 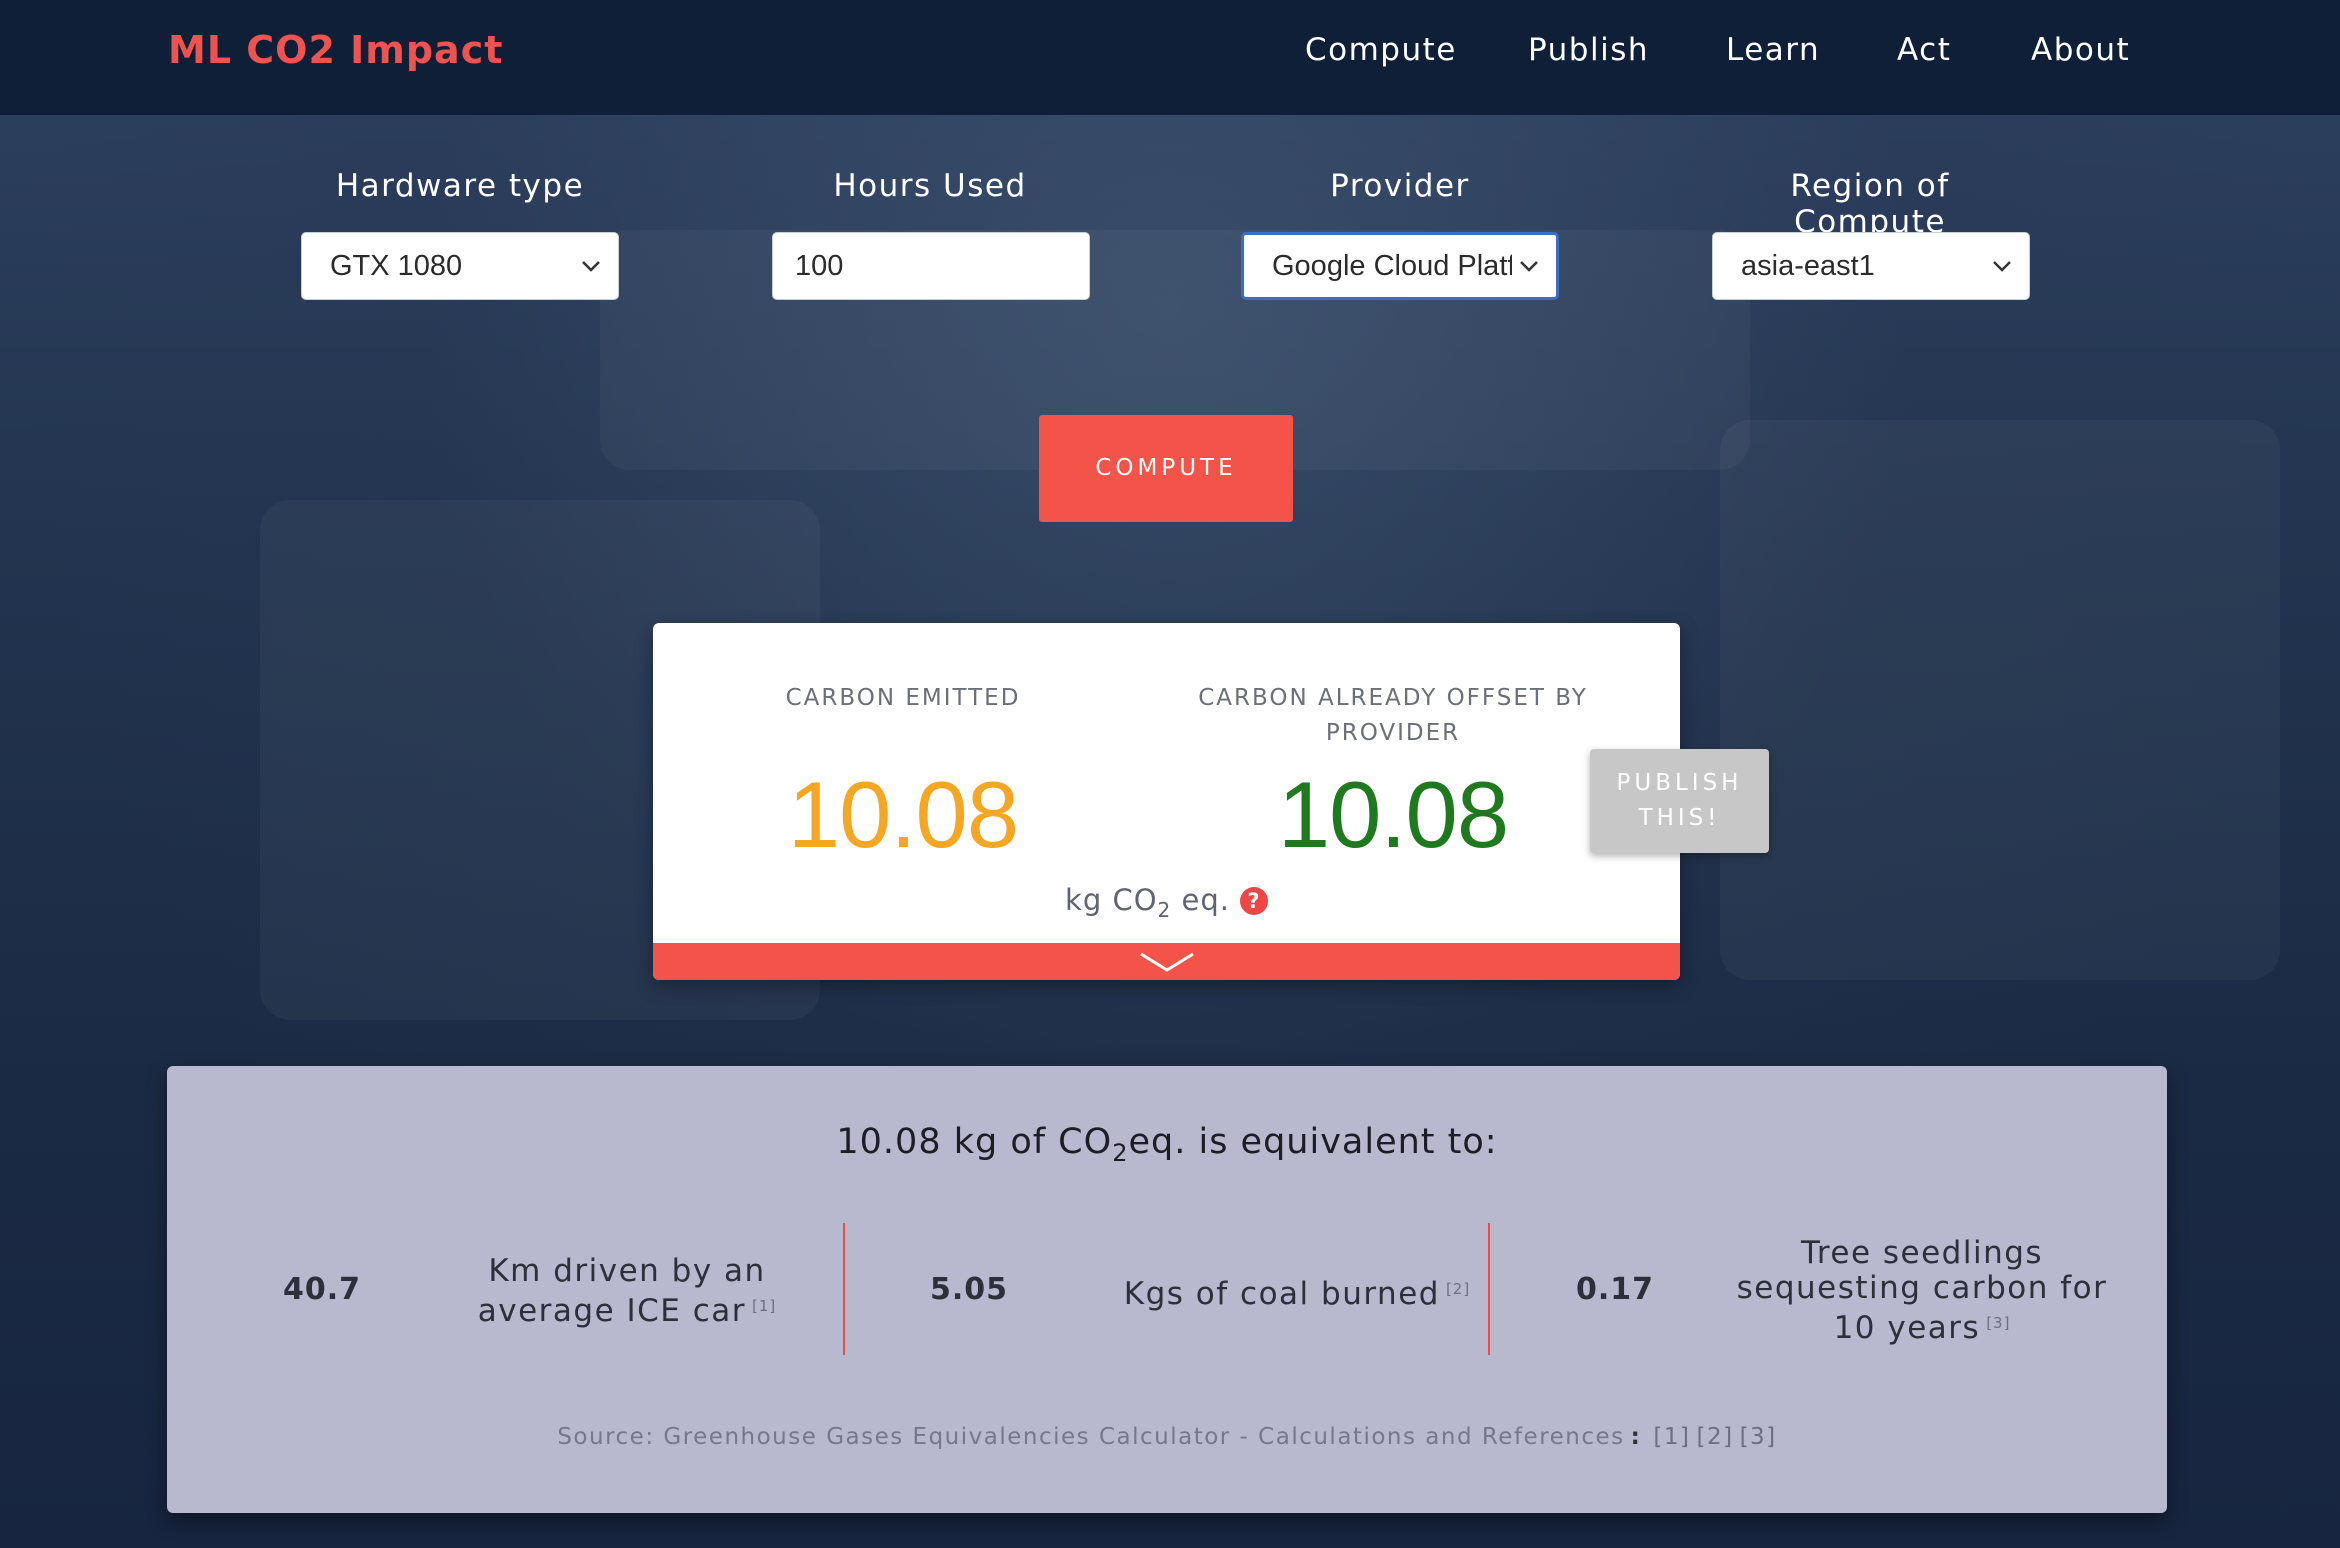 I want to click on reference-link: [2], so click(x=1458, y=1289).